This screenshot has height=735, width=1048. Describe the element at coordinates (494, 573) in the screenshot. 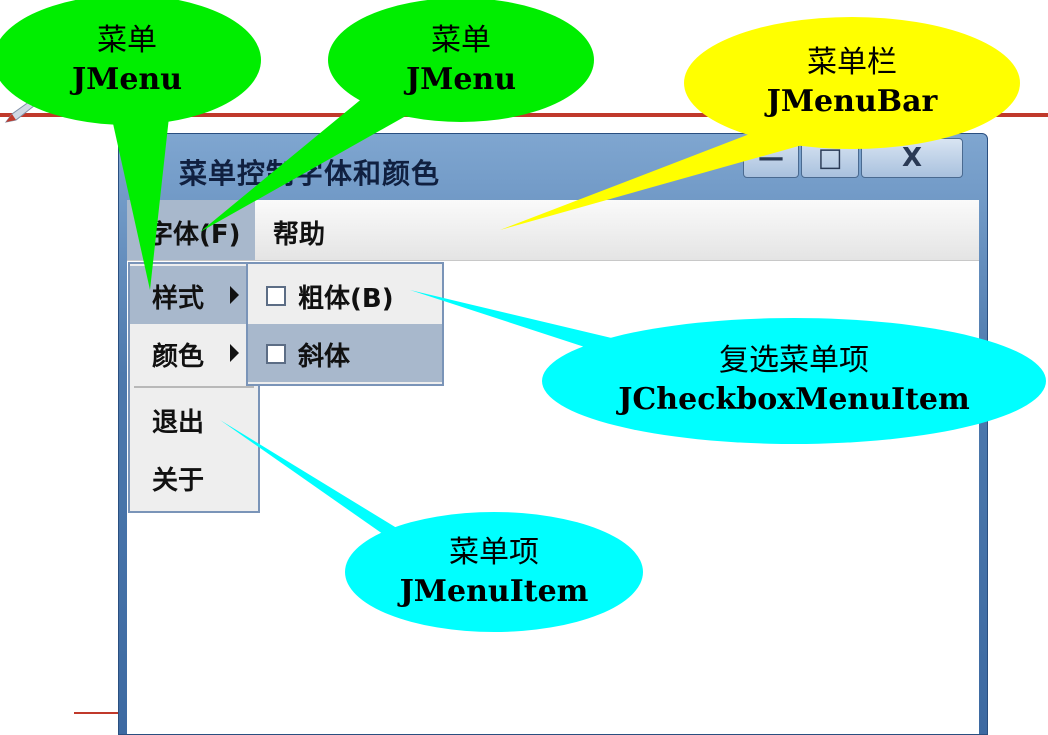

I see `callout-jmenuitem: 菜单项 JMenuItem` at that location.